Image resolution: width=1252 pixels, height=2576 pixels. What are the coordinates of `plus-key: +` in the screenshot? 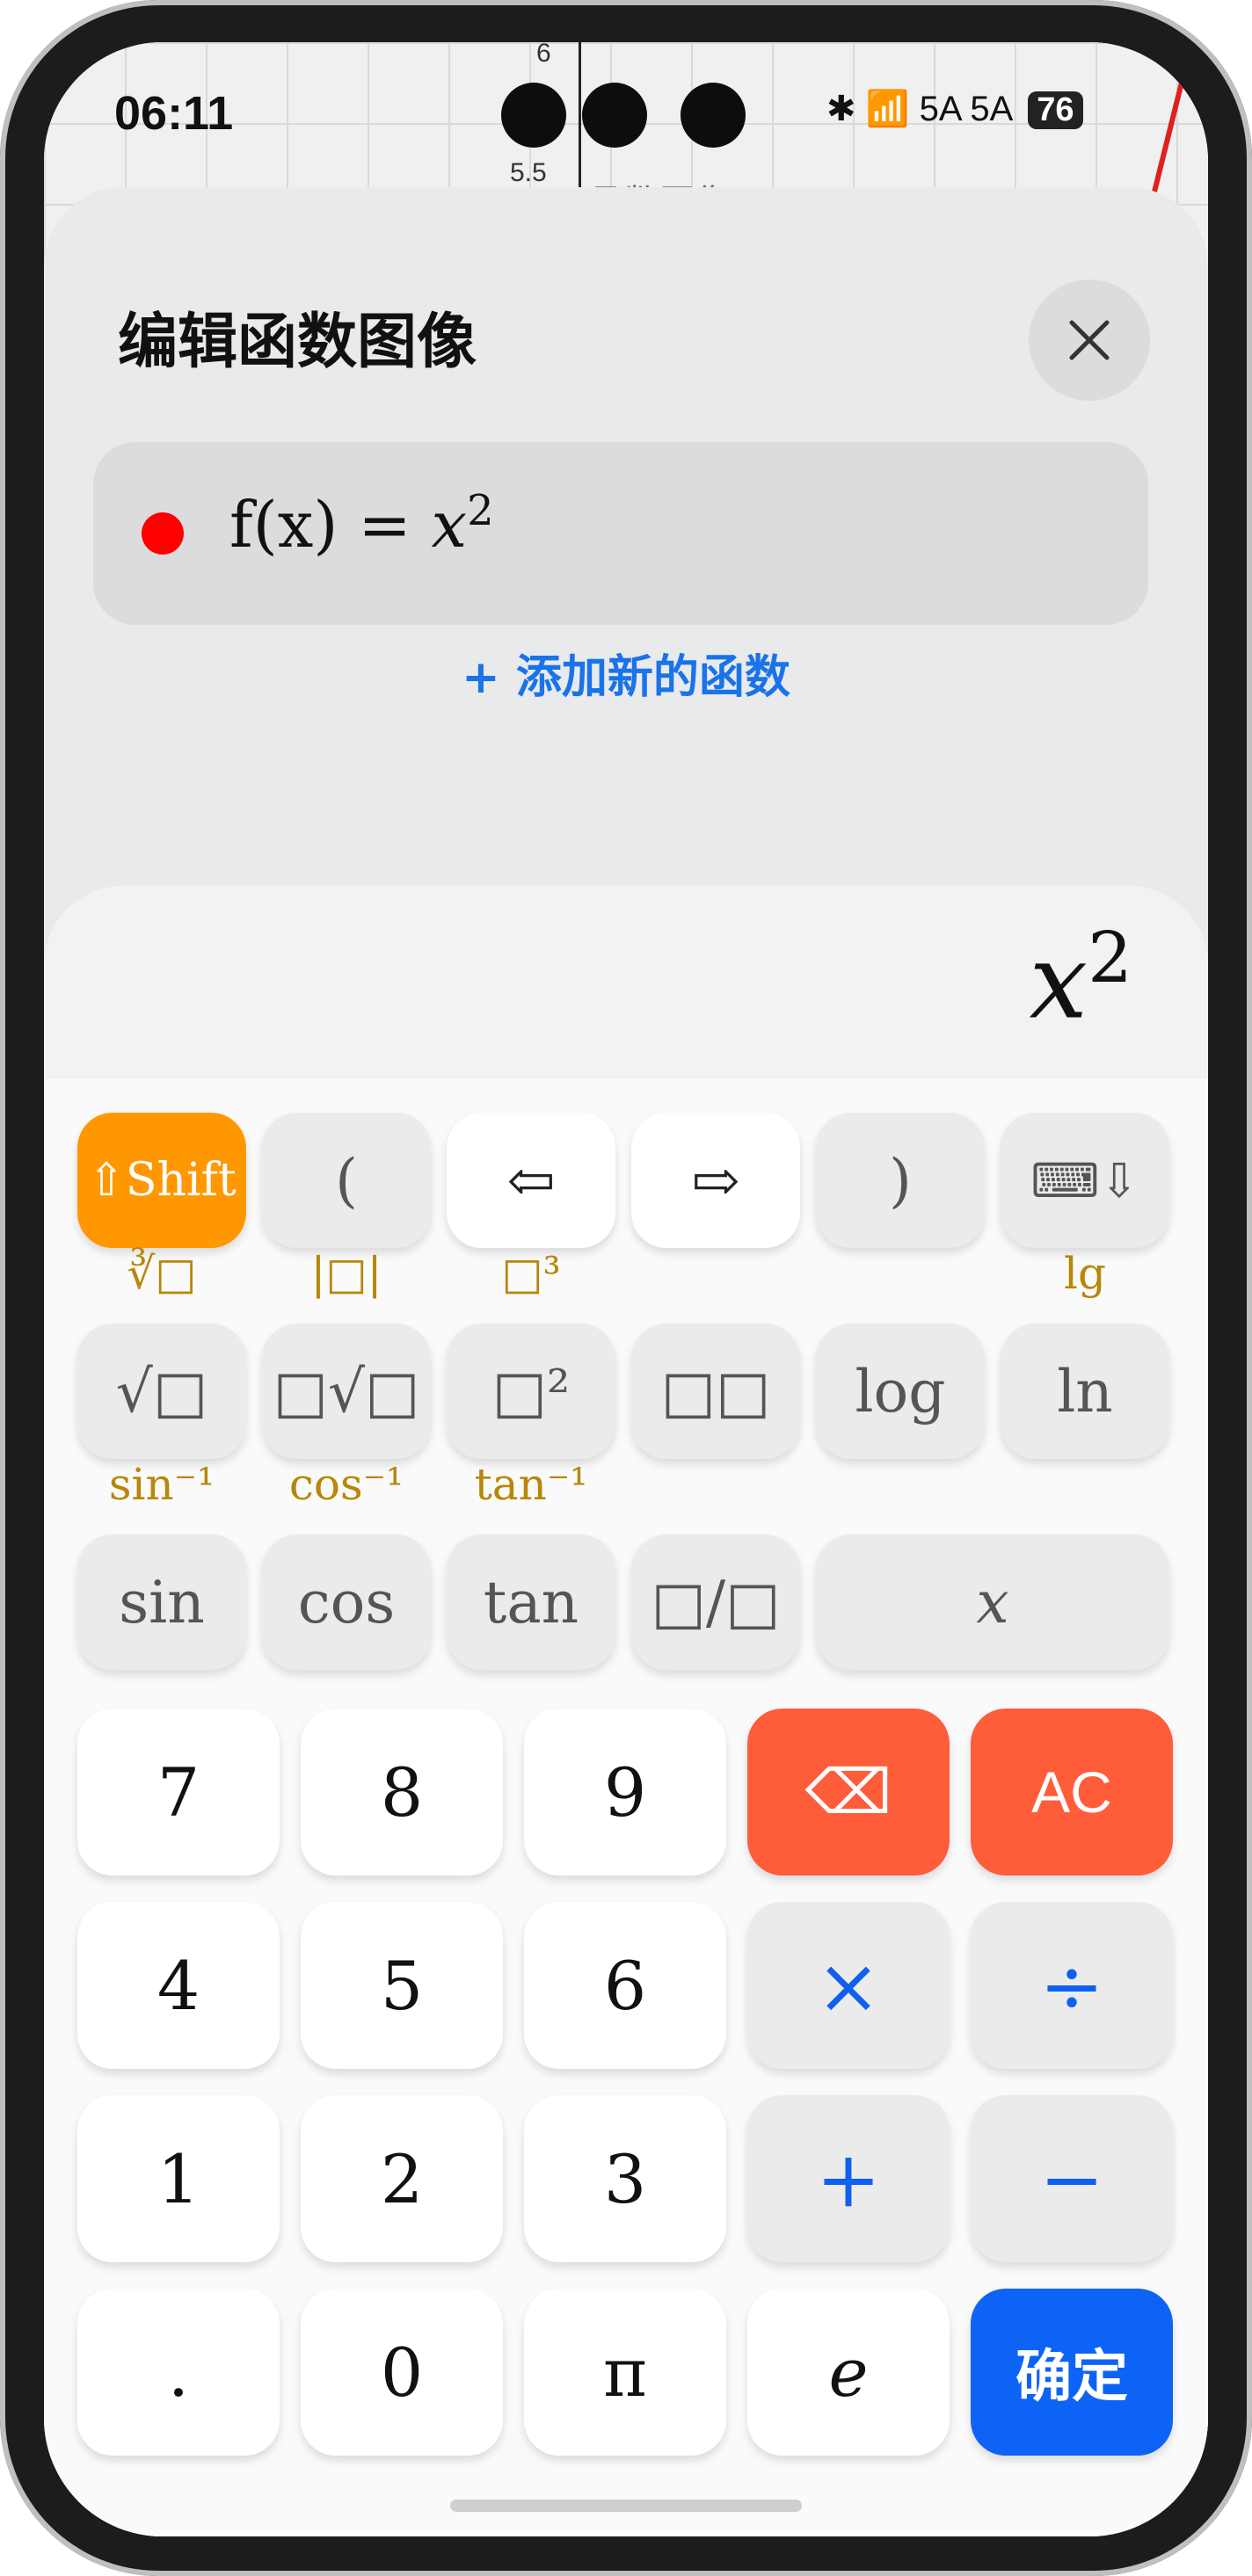 It's located at (848, 2178).